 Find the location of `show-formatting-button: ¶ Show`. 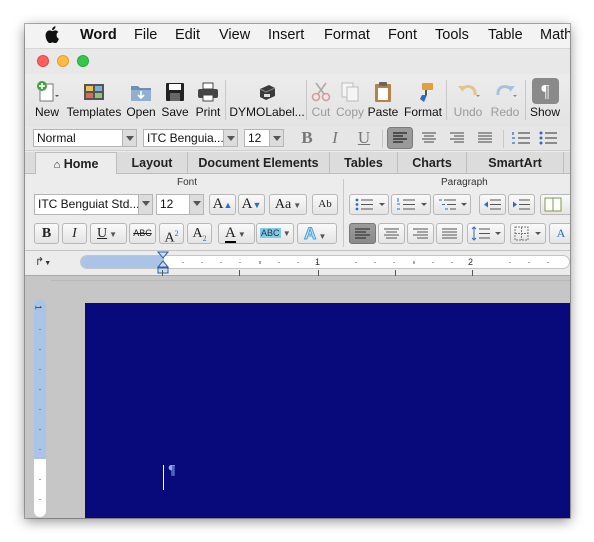

show-formatting-button: ¶ Show is located at coordinates (545, 100).